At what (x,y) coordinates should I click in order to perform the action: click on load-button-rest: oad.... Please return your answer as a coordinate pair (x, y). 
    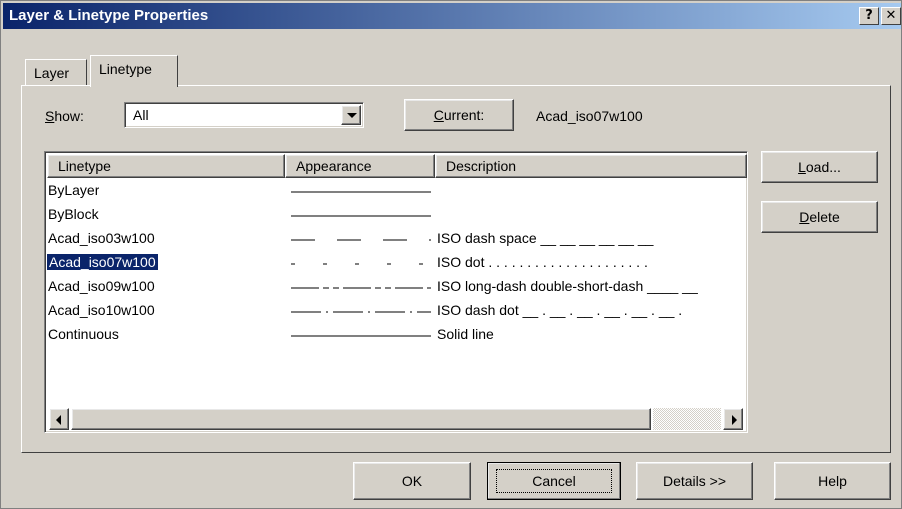
    Looking at the image, I should click on (823, 167).